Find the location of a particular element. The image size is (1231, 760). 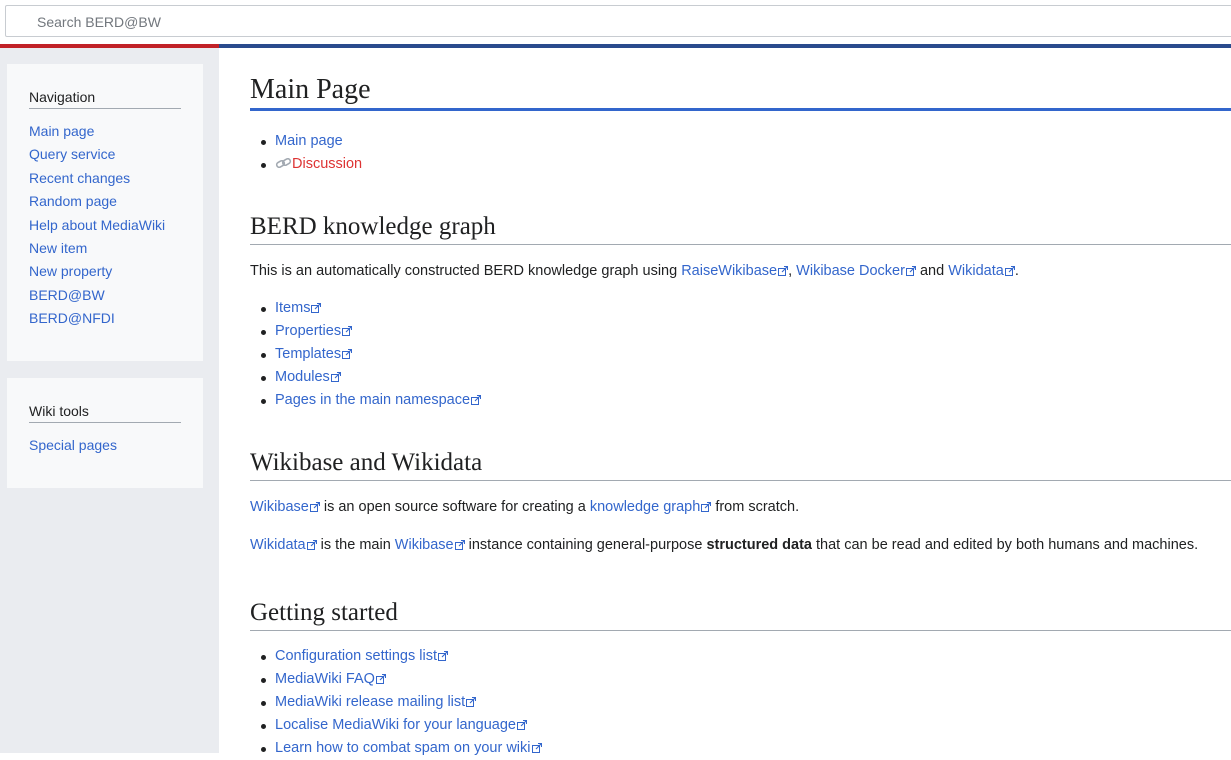

sidebar-item-query-service: Query service is located at coordinates (105, 154).